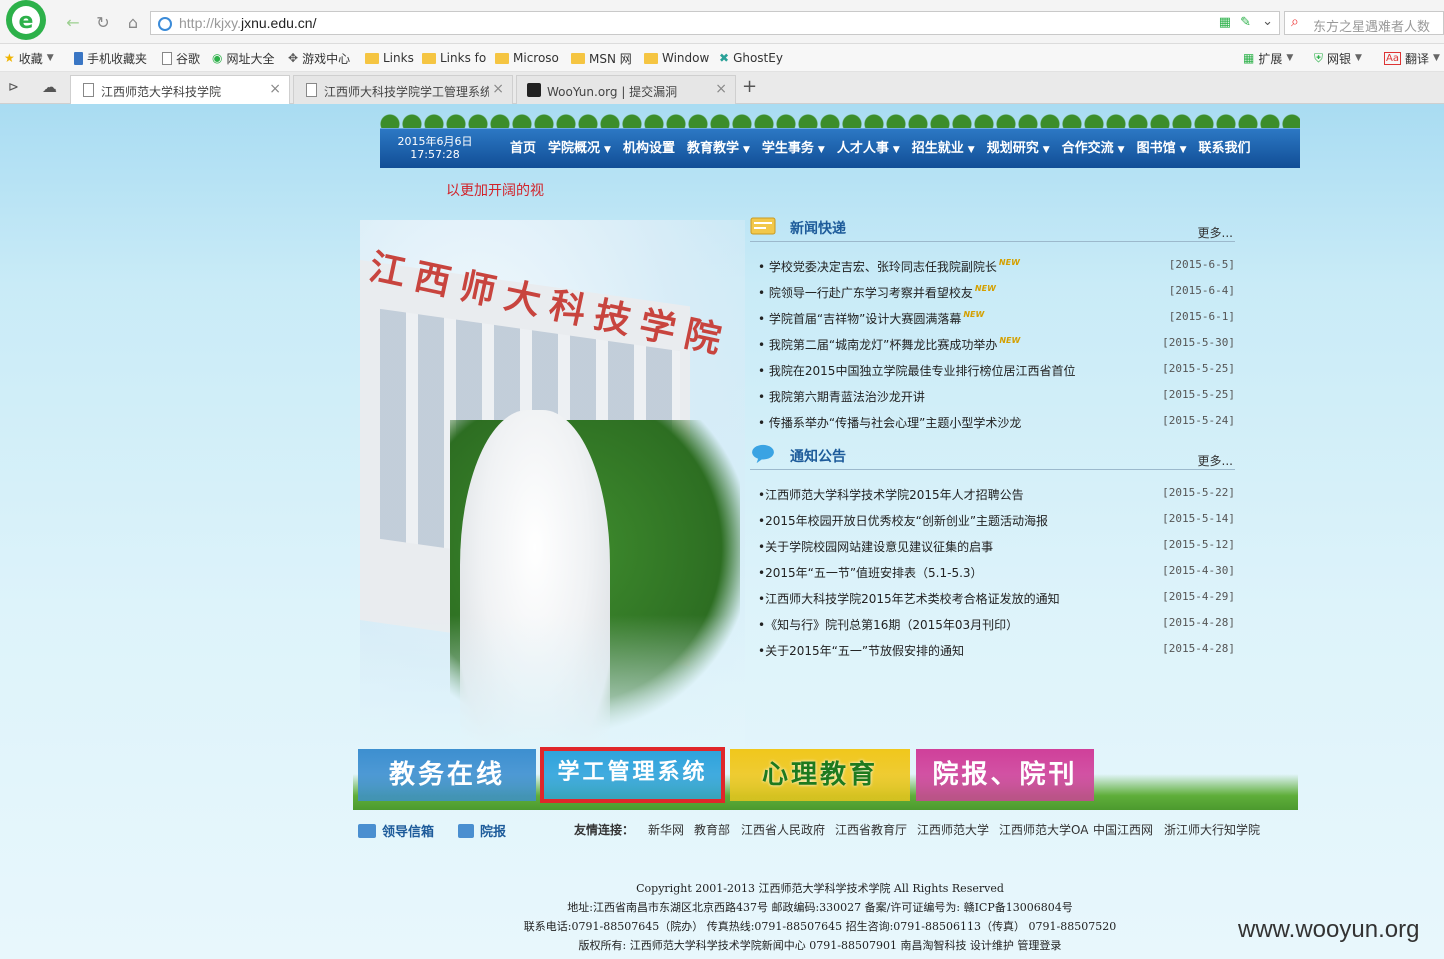 The width and height of the screenshot is (1444, 959). I want to click on nav-organization: 机构设置, so click(649, 149).